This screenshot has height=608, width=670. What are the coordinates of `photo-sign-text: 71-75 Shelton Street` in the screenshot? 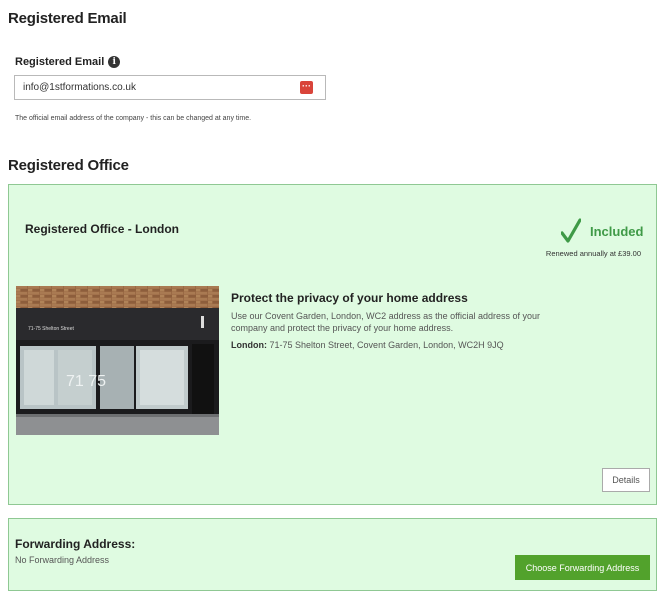 It's located at (51, 329).